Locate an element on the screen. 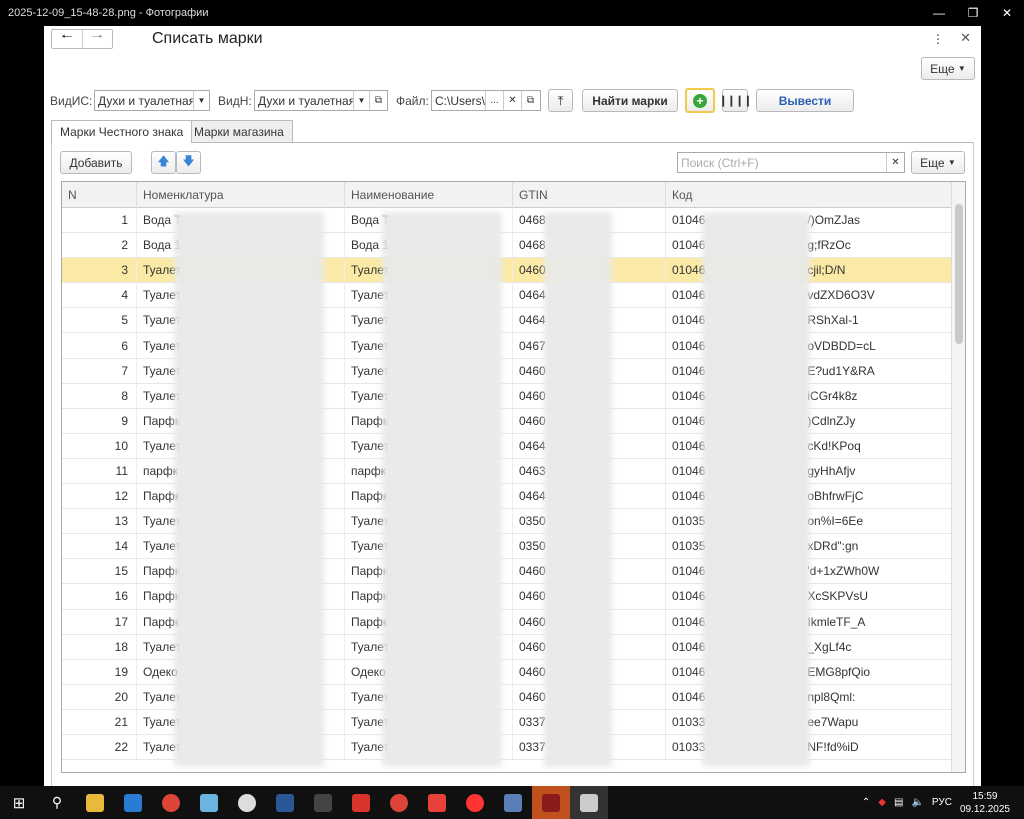  cell-n: 2 is located at coordinates (99, 245).